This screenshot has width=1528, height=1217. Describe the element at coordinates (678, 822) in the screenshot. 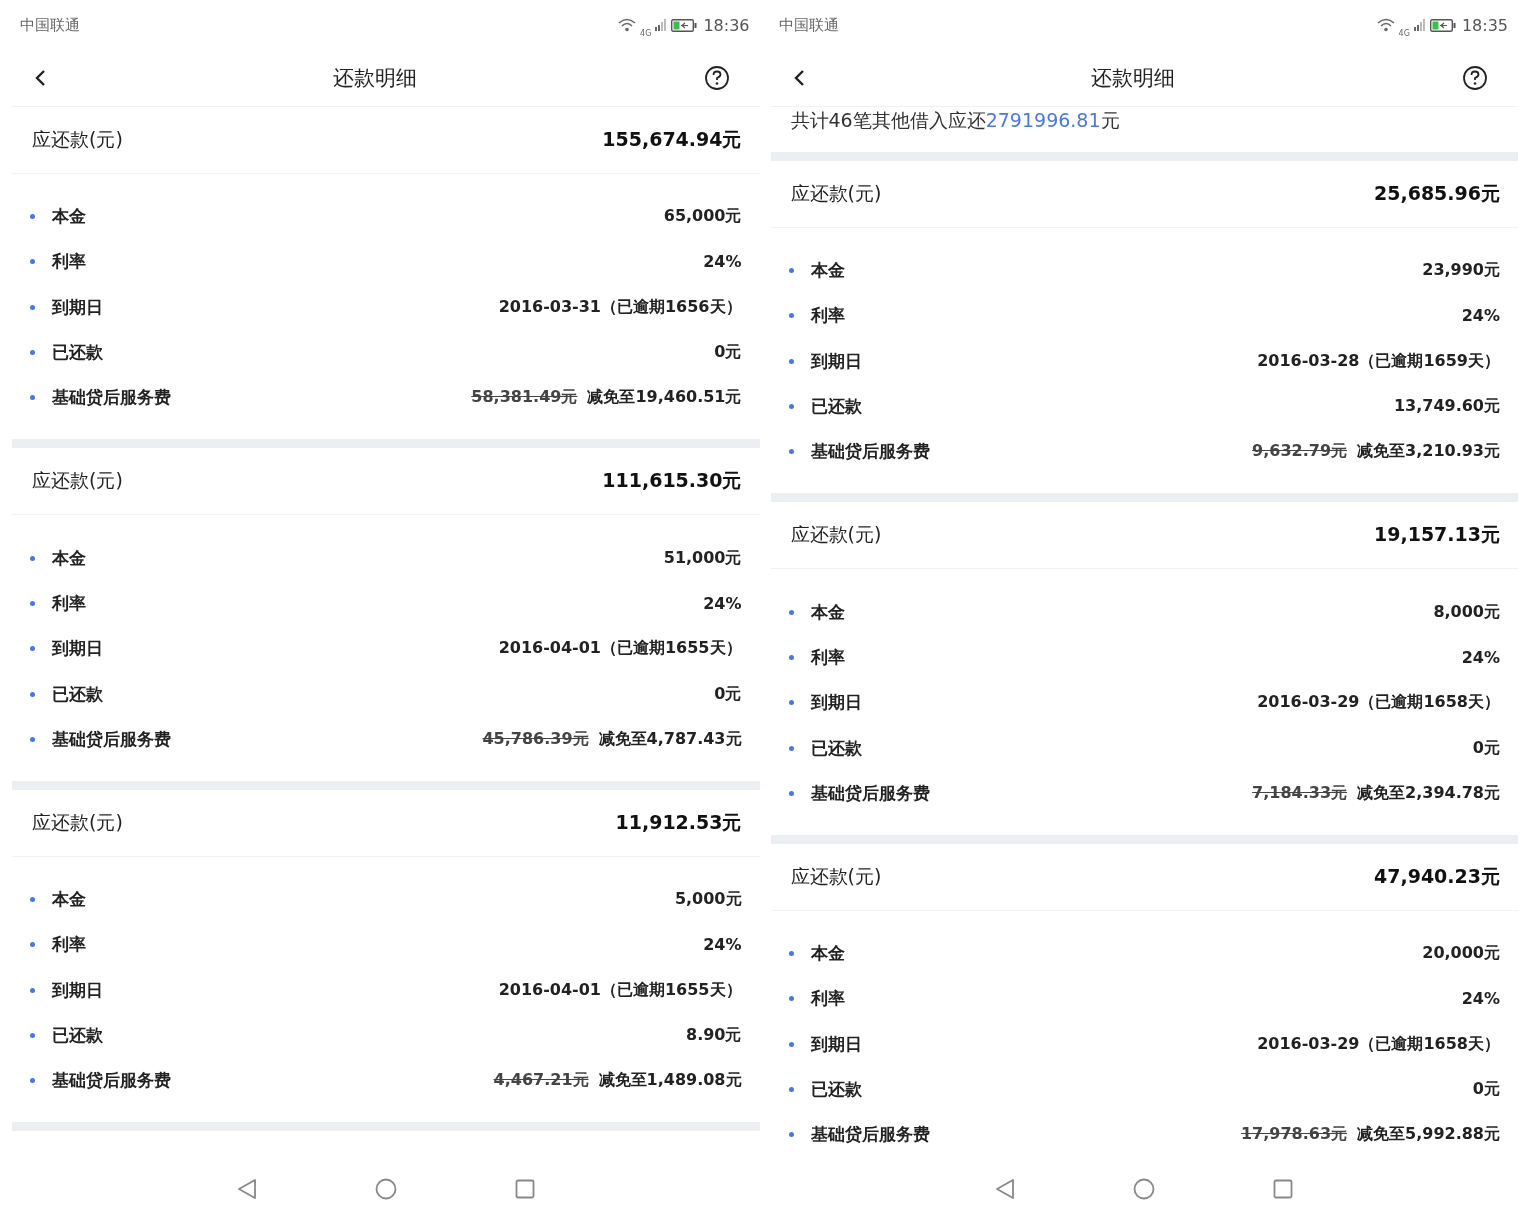

I see `amount-due-value: 11,912.53元` at that location.